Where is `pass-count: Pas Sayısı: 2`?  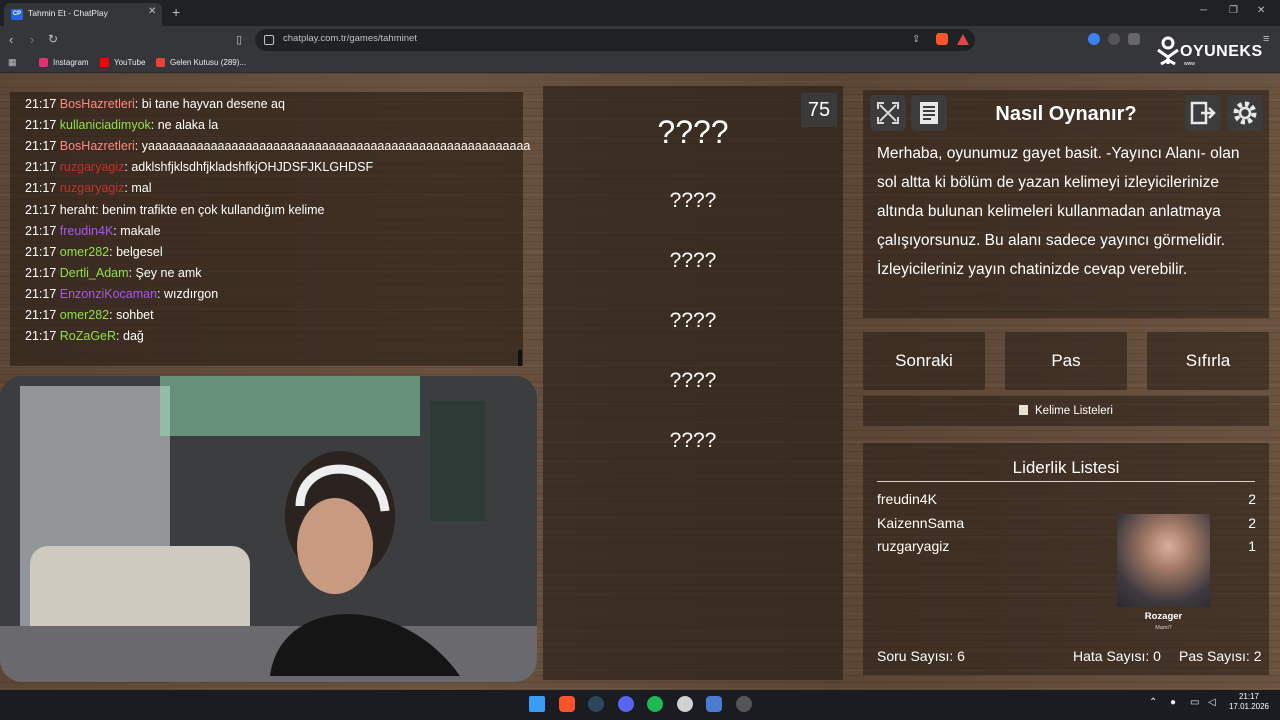 pass-count: Pas Sayısı: 2 is located at coordinates (1220, 656).